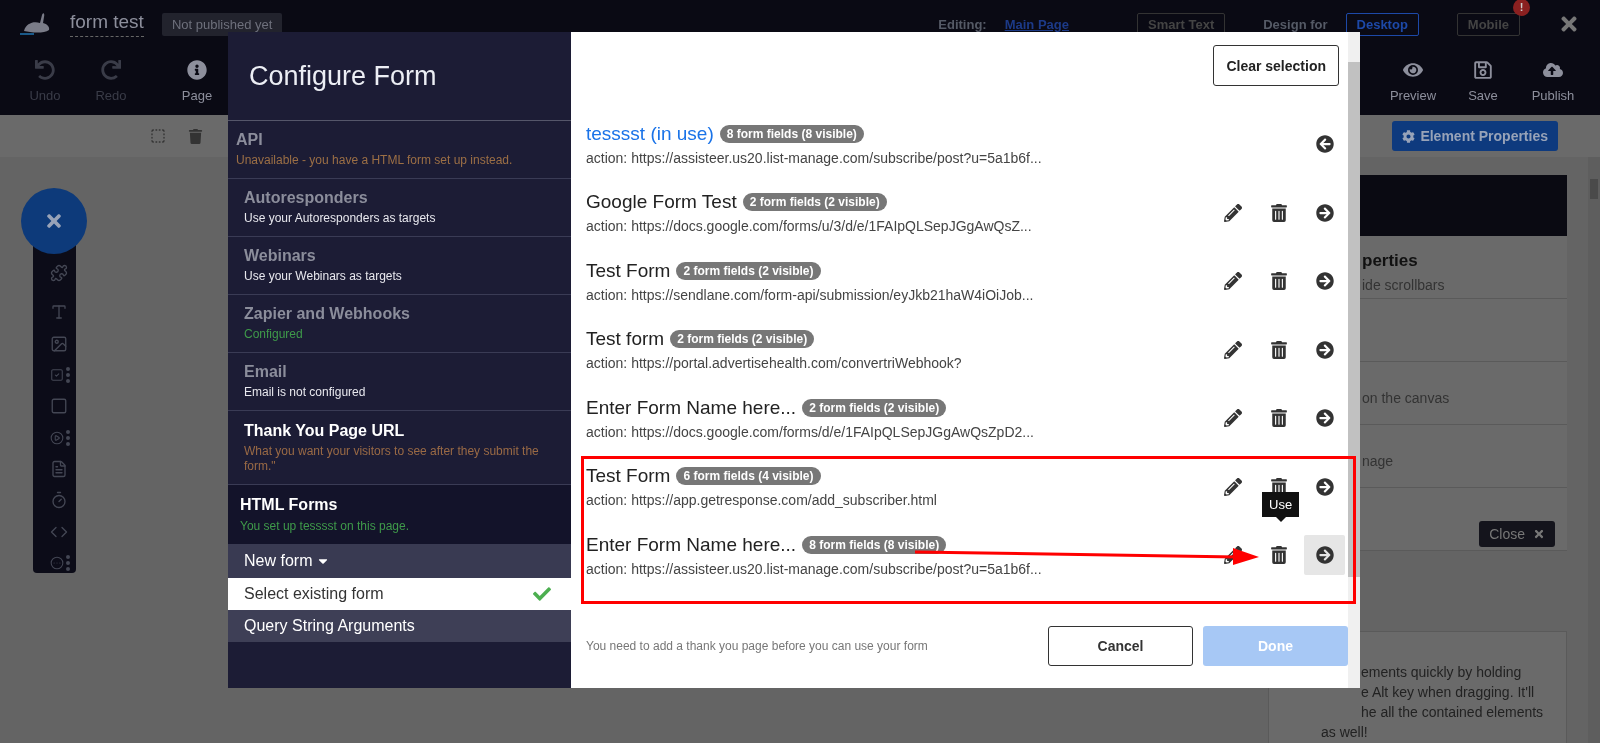  I want to click on publish-status: Not published yet, so click(222, 24).